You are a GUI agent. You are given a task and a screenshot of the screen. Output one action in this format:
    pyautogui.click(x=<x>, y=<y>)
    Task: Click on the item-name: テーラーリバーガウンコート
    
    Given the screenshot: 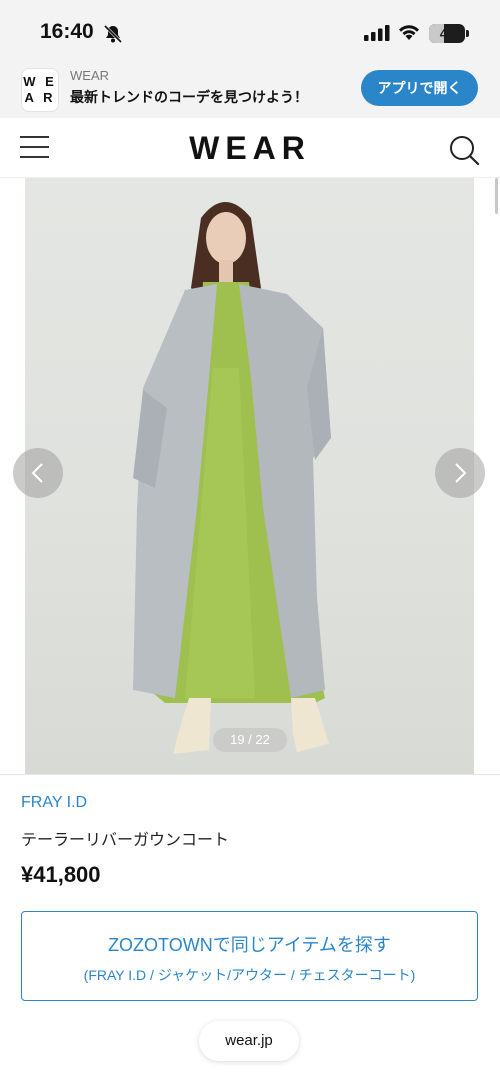 What is the action you would take?
    pyautogui.click(x=125, y=840)
    